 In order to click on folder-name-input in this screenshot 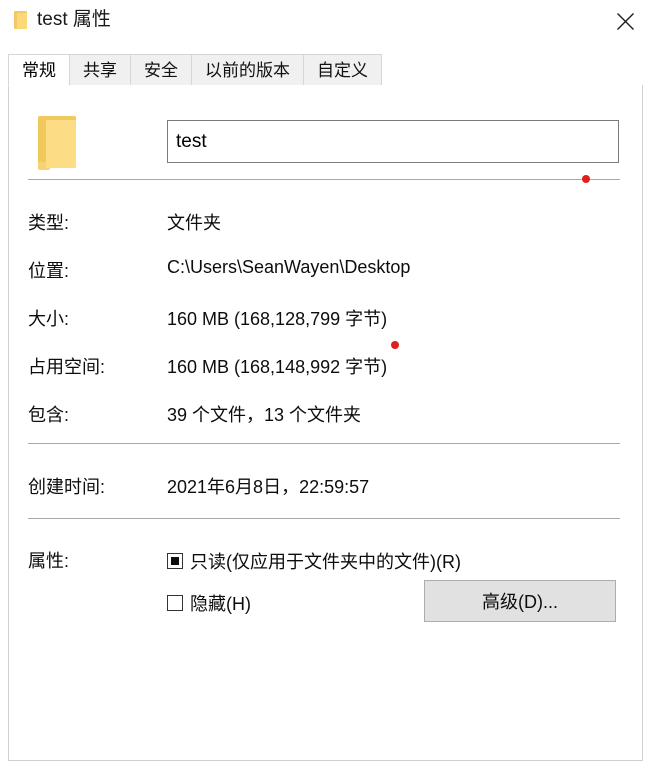, I will do `click(393, 141)`.